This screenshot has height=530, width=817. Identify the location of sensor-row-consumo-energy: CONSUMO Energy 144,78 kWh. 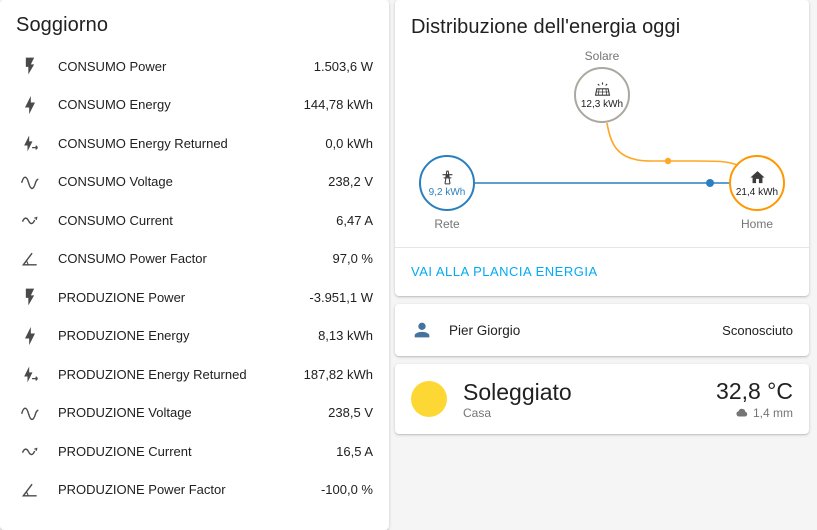
(194, 105).